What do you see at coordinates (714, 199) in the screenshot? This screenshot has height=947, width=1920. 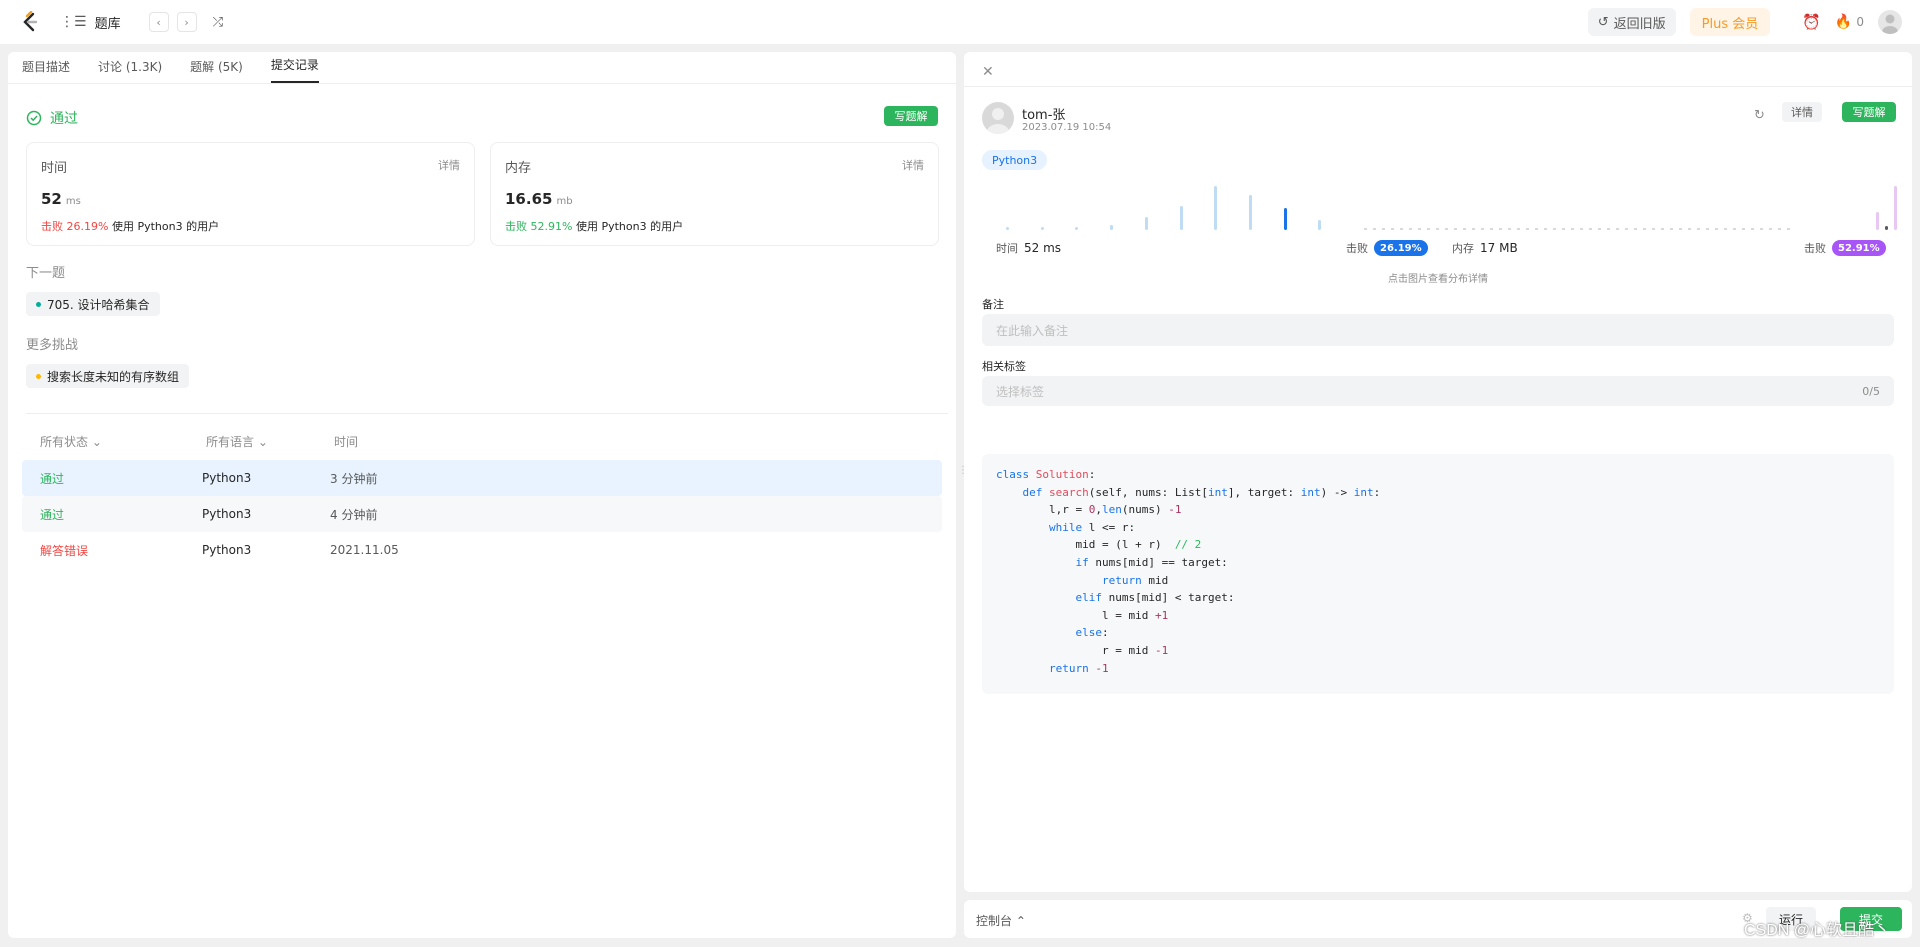 I see `memory-value: 16.65 mb` at bounding box center [714, 199].